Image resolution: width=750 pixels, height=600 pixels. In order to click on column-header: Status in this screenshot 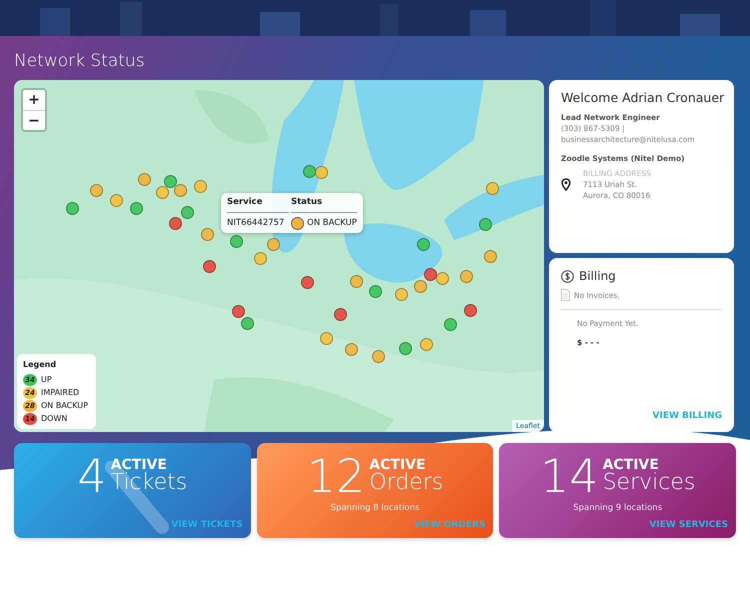, I will do `click(324, 205)`.